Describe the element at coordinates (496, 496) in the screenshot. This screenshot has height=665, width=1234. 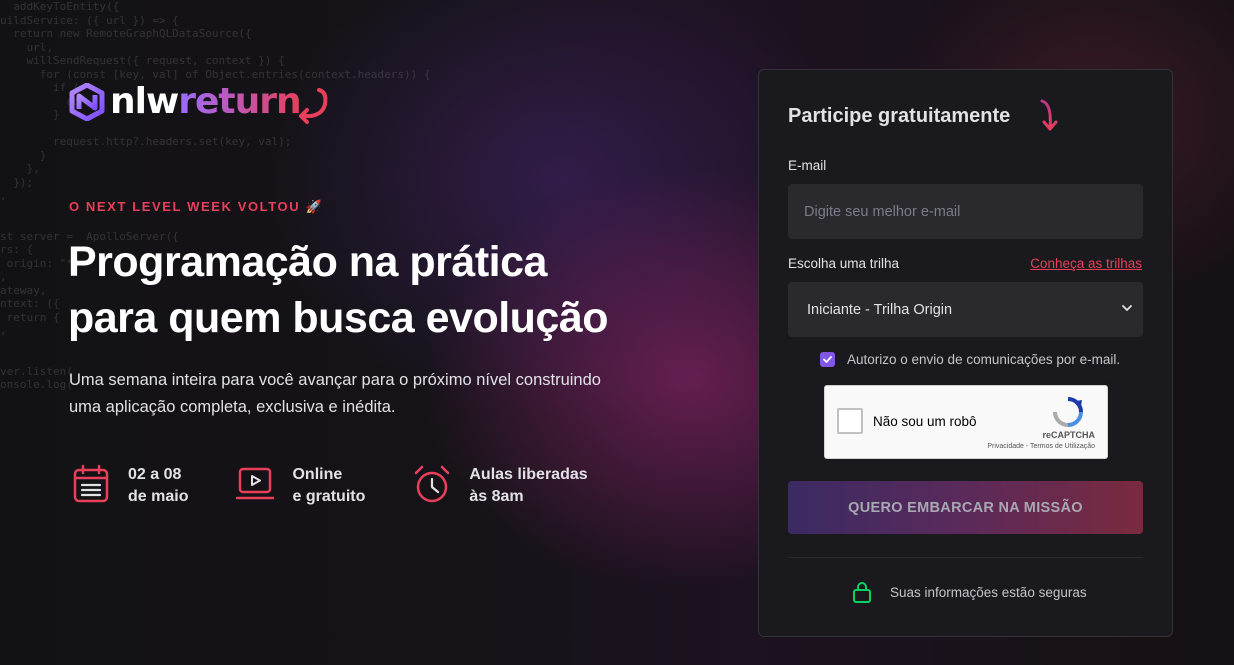
I see `feature-schedule-line2: às 8am` at that location.